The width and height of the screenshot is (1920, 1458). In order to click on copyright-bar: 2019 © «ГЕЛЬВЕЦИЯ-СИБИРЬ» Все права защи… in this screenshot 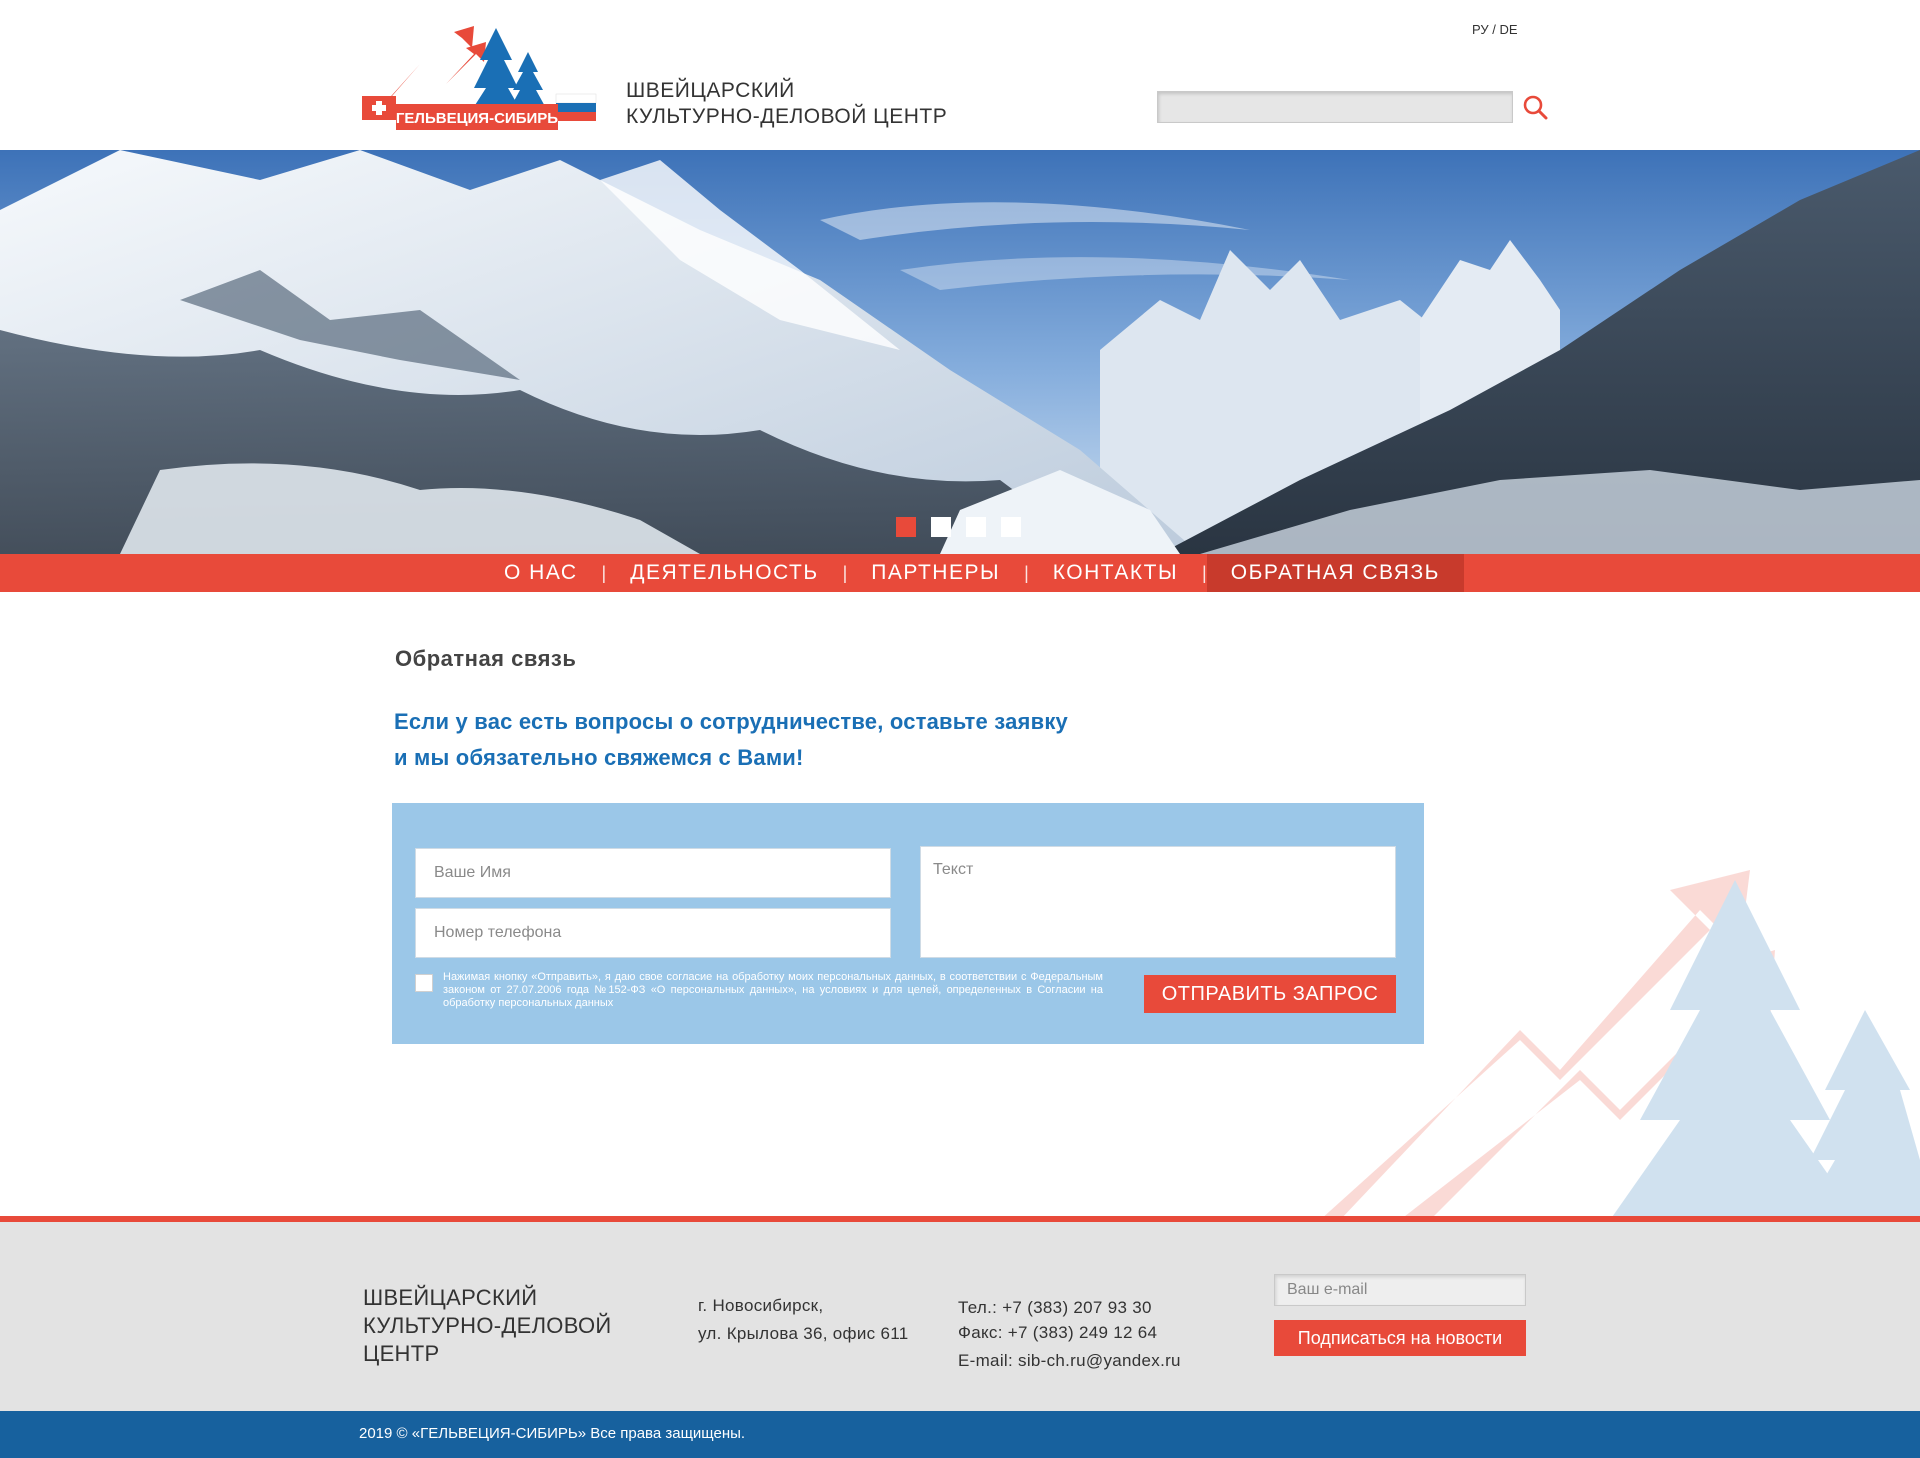, I will do `click(960, 1434)`.